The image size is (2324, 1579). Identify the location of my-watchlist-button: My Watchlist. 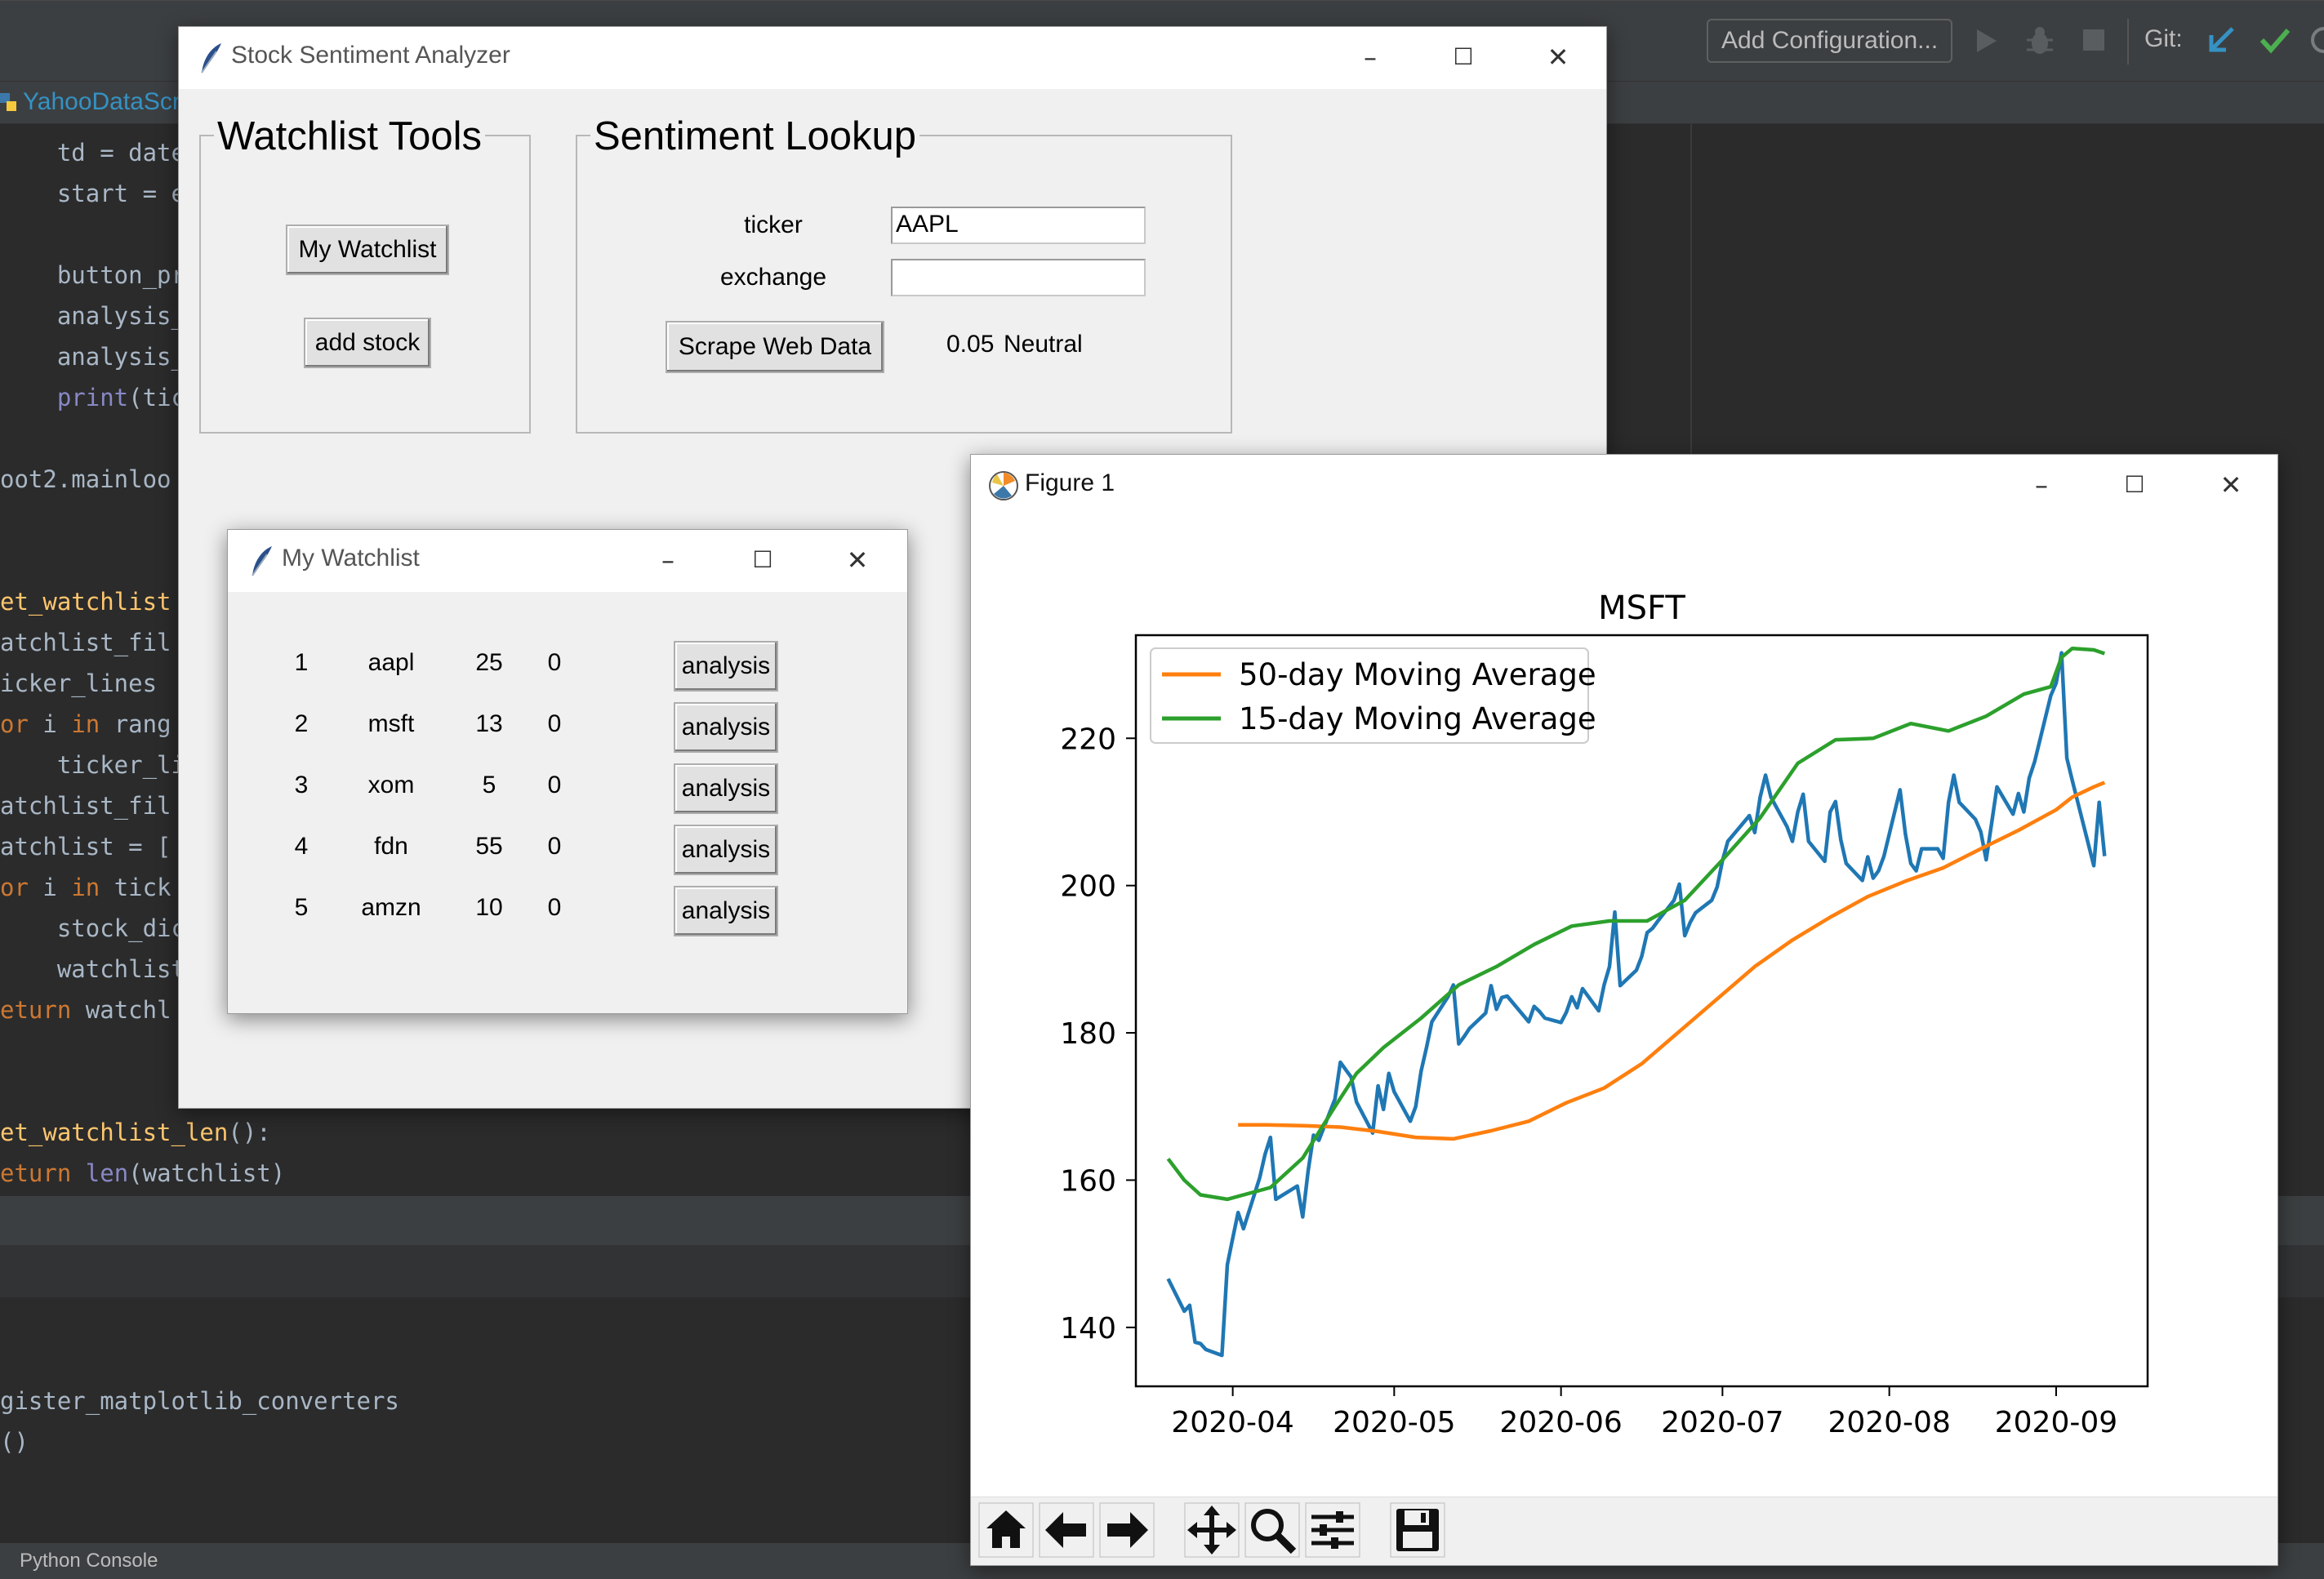
(367, 250).